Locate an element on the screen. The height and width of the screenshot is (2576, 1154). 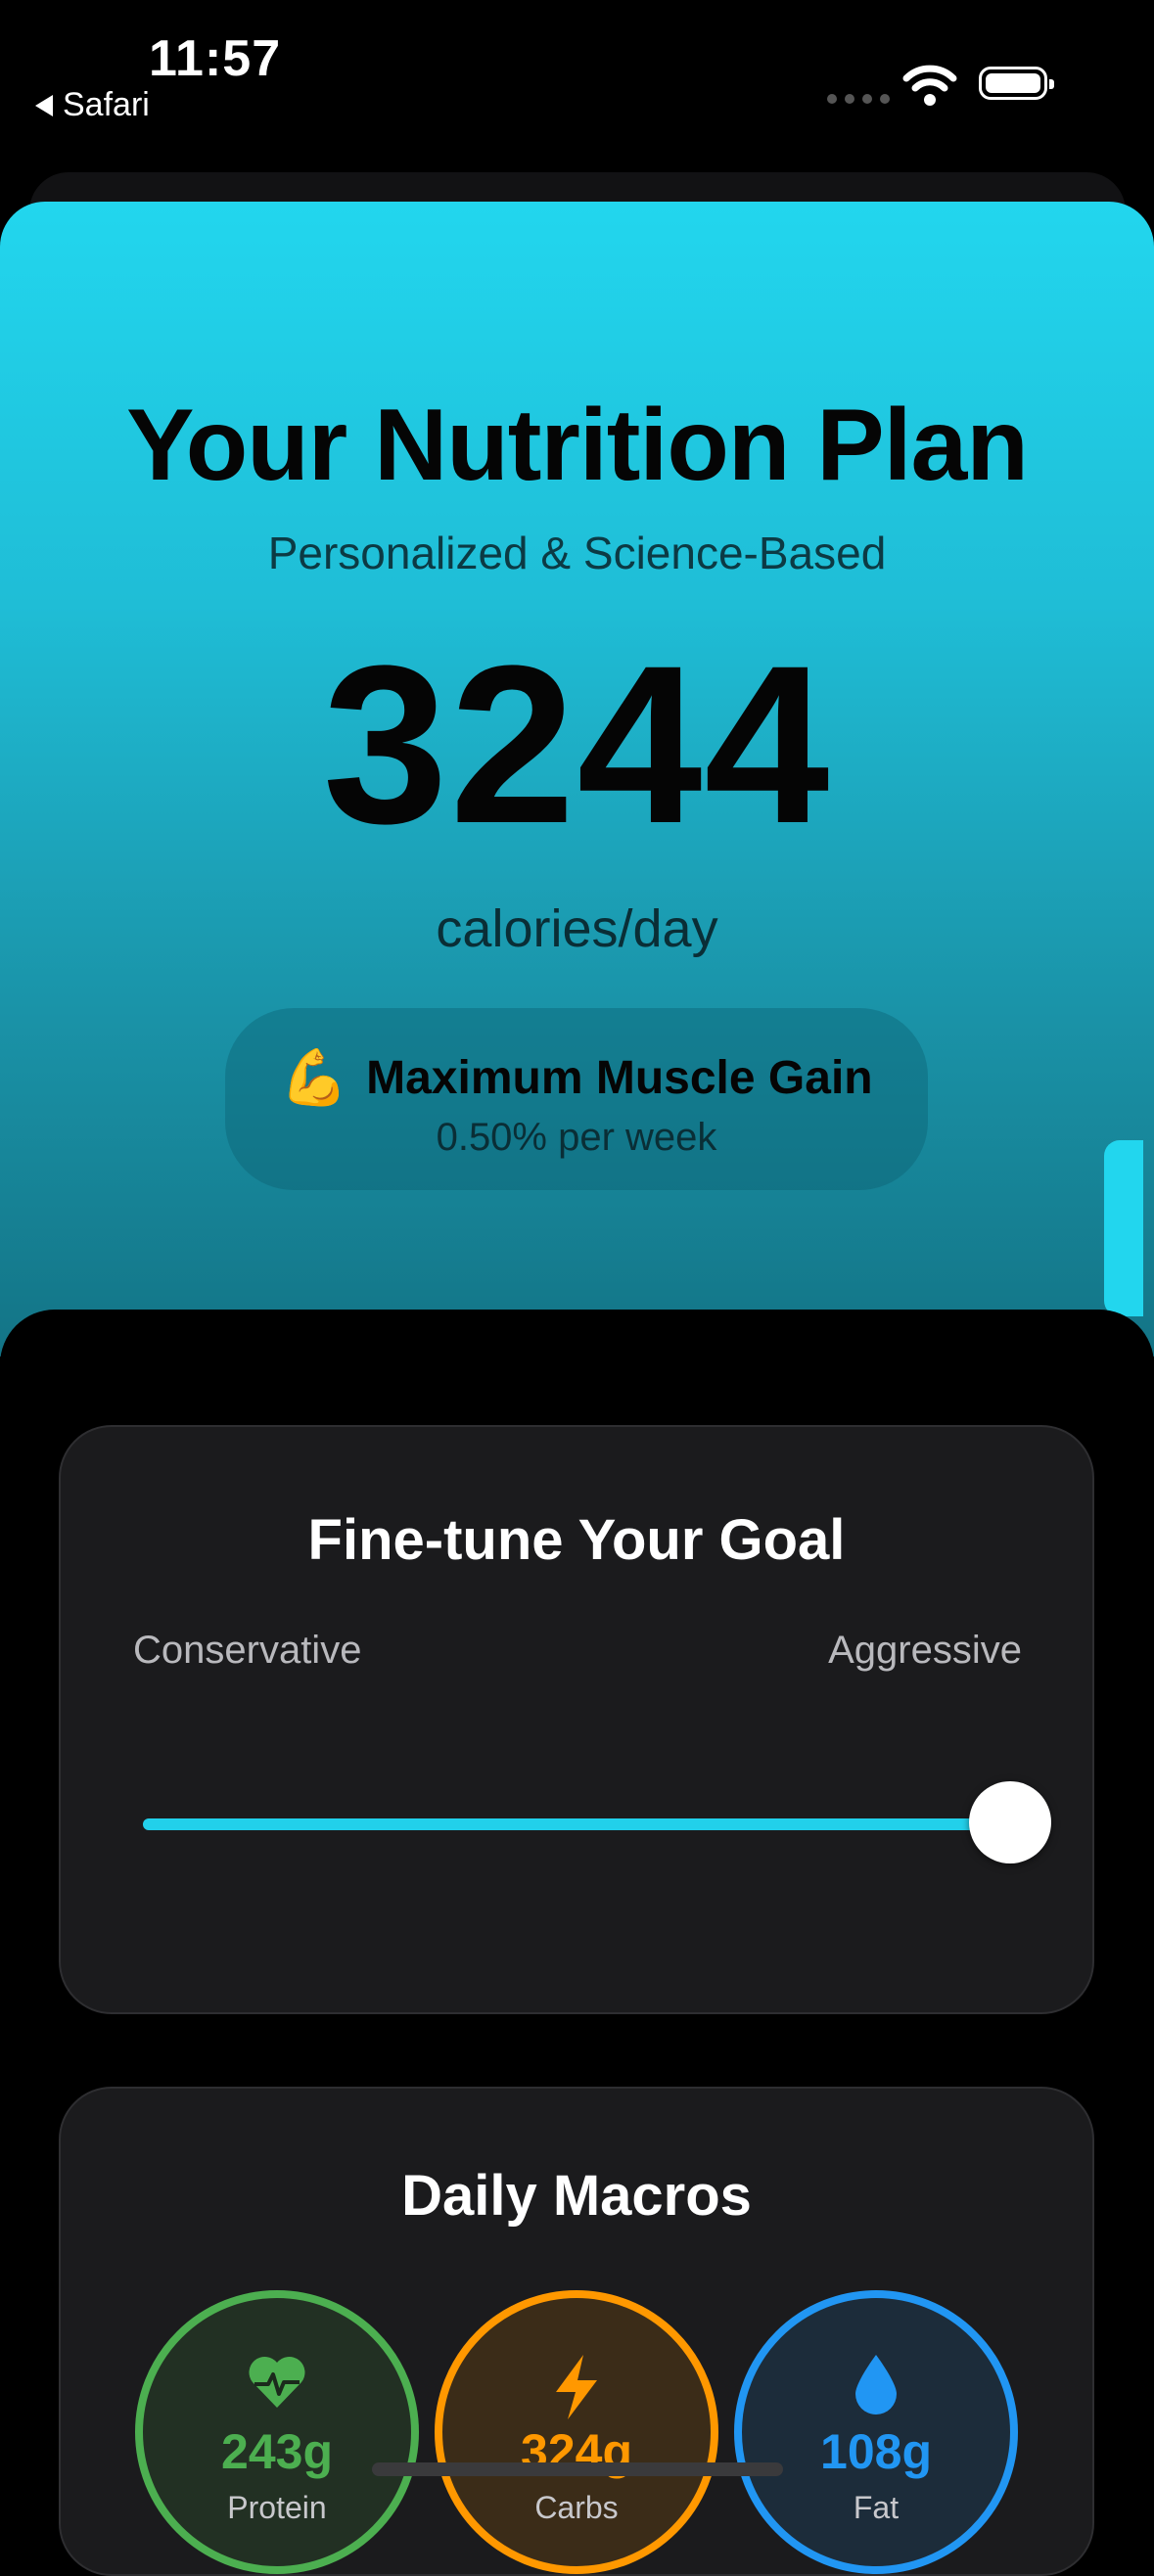
droplet-icon is located at coordinates (876, 2385).